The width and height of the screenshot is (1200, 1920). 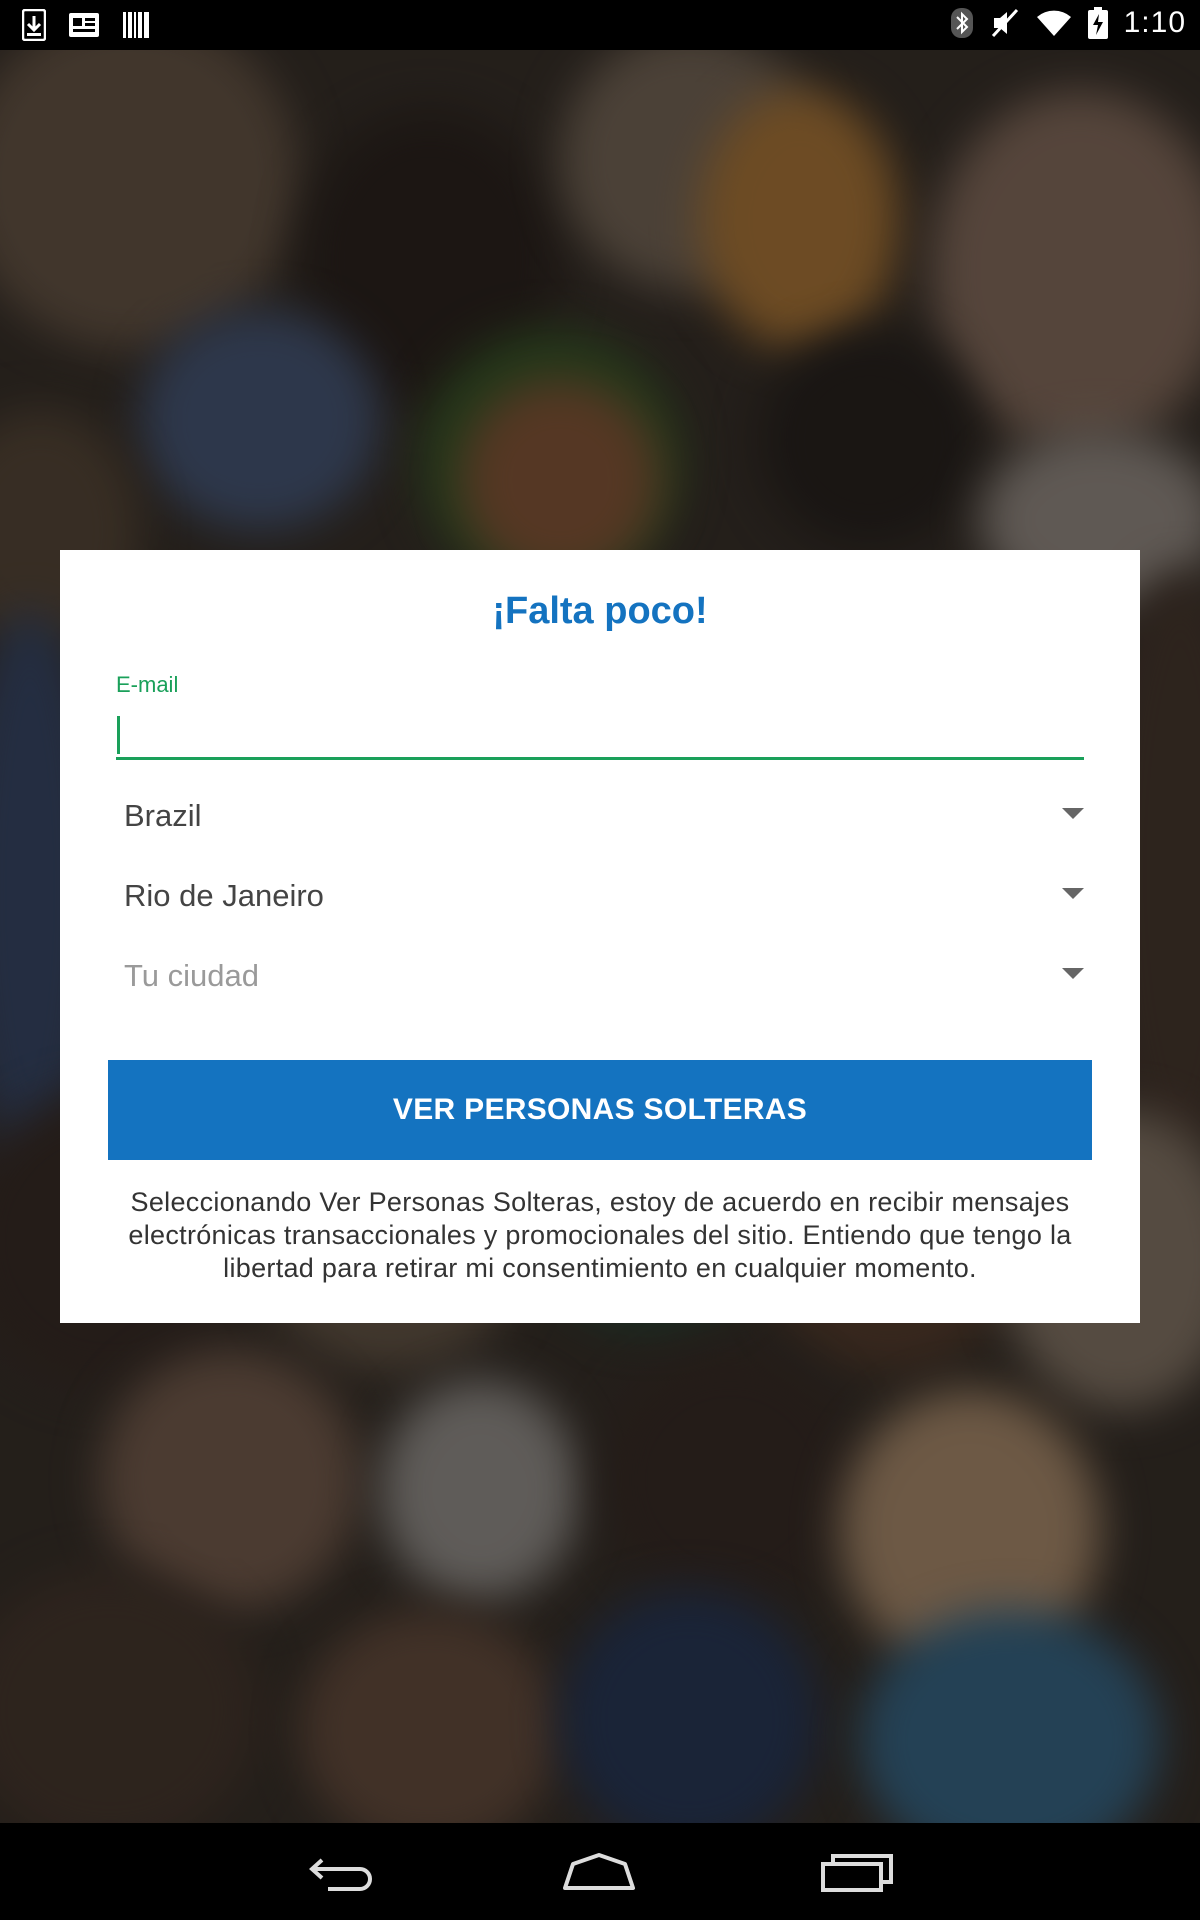 I want to click on wifi-icon, so click(x=1054, y=23).